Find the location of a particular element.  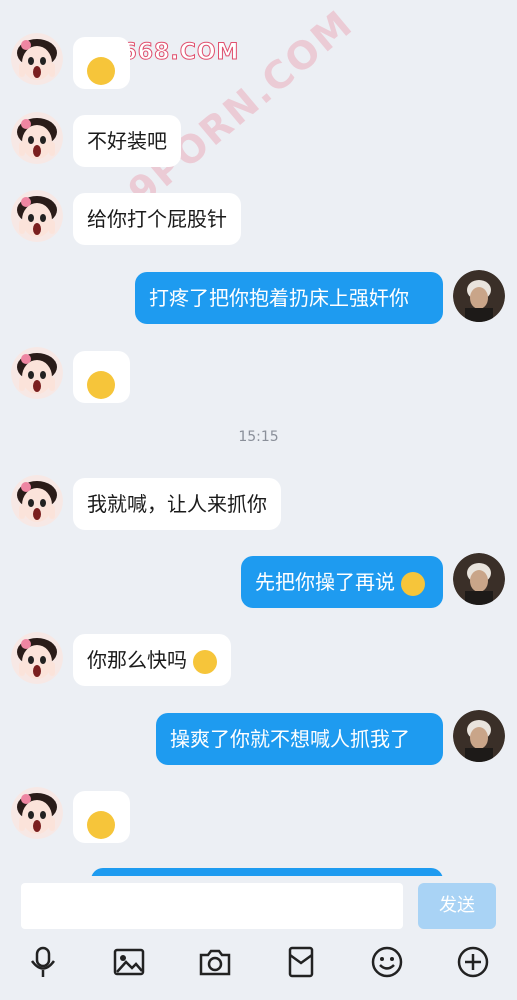

message-text: 你那么快吗 is located at coordinates (137, 660).